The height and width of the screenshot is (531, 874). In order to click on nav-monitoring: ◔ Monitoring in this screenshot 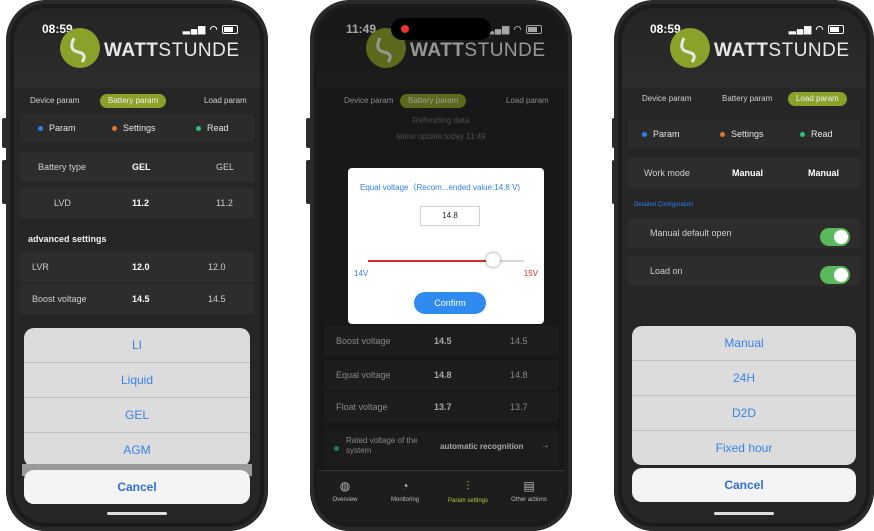, I will do `click(405, 491)`.